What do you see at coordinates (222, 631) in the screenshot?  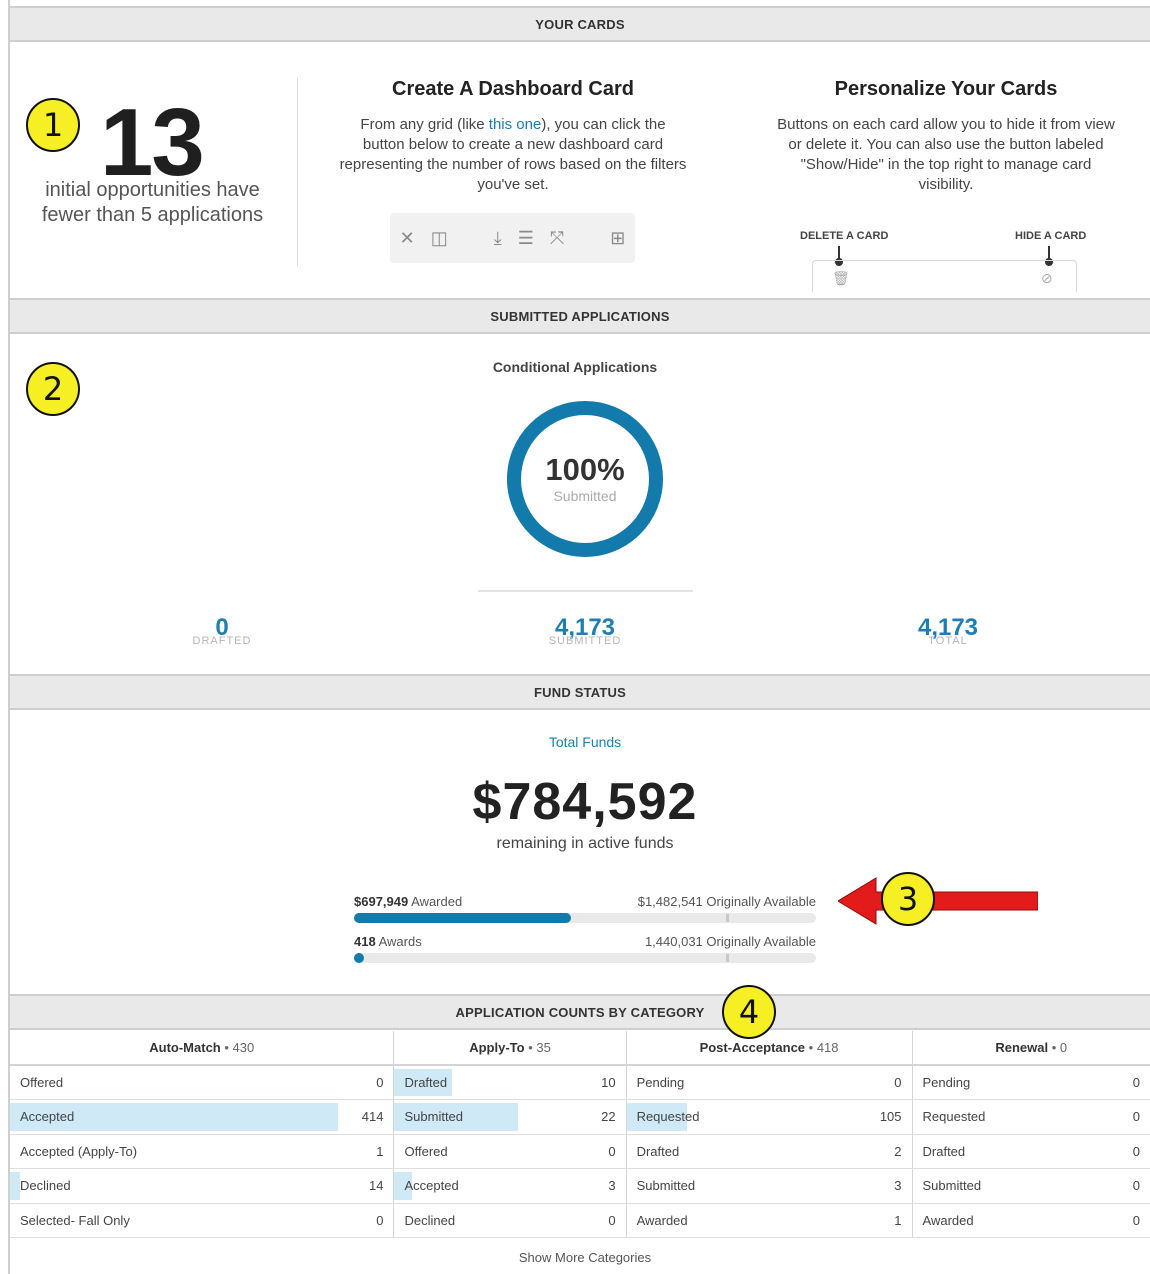 I see `stat-drafted: 0 DRAFTED` at bounding box center [222, 631].